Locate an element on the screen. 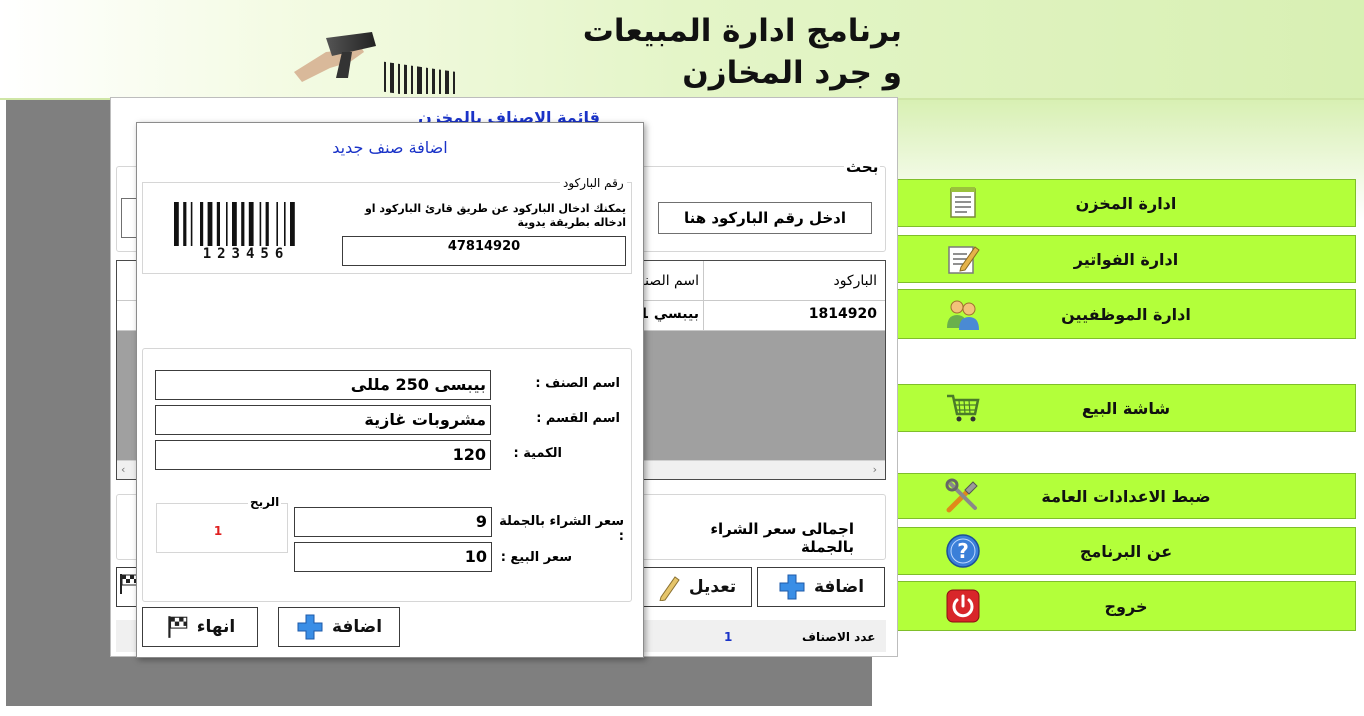  category-label: اسم القسم : is located at coordinates (578, 418).